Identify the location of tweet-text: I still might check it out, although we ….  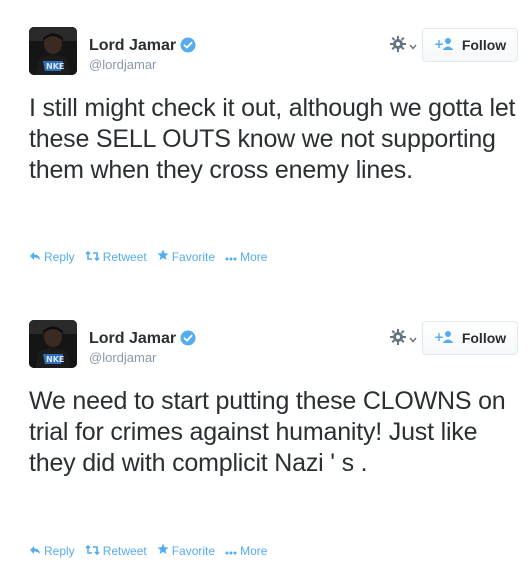
(272, 139).